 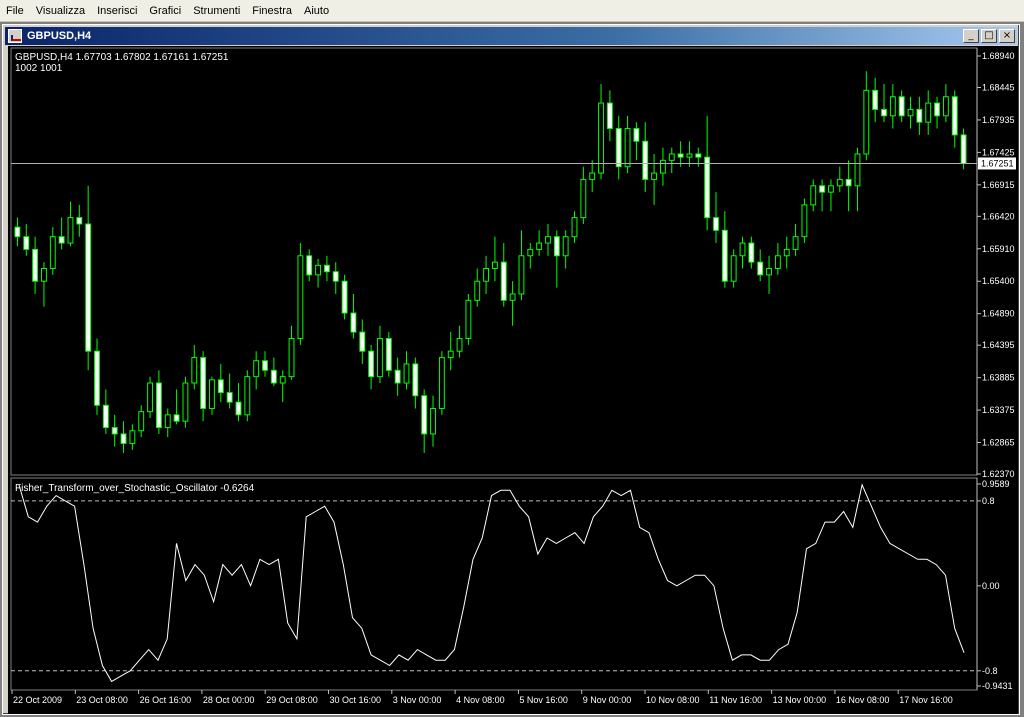 What do you see at coordinates (165, 11) in the screenshot?
I see `menu-grafici: Grafici` at bounding box center [165, 11].